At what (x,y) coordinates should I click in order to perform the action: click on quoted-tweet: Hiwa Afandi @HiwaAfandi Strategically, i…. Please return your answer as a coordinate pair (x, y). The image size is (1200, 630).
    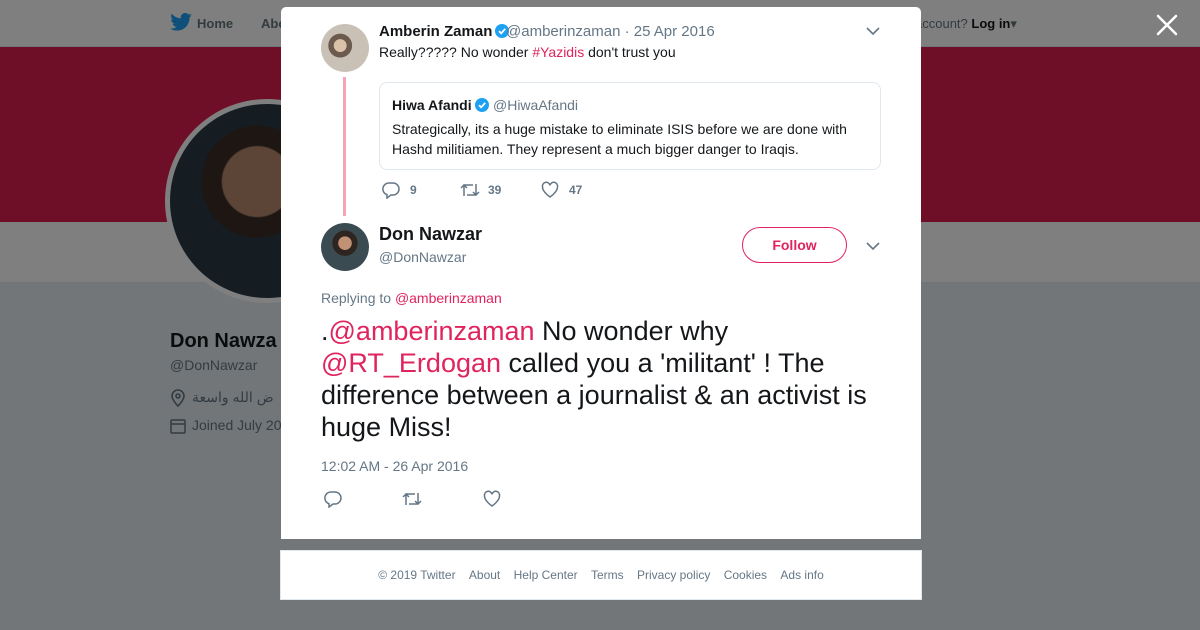
    Looking at the image, I should click on (630, 126).